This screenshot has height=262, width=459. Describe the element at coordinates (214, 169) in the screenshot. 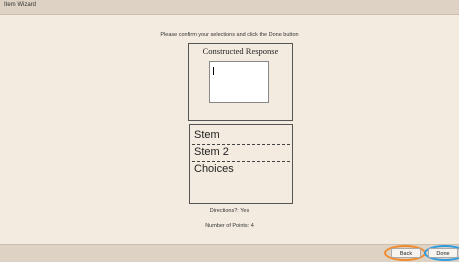

I see `part-choices: Choices` at that location.